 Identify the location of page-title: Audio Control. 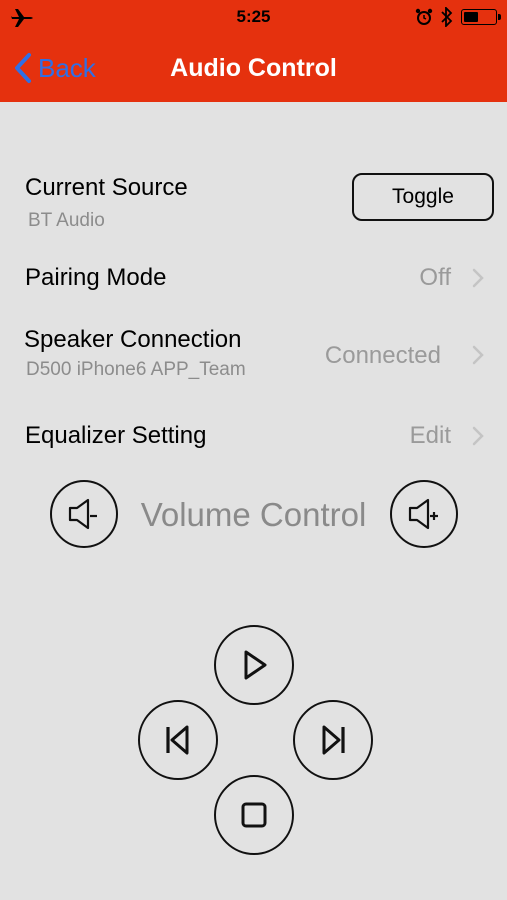
(253, 68).